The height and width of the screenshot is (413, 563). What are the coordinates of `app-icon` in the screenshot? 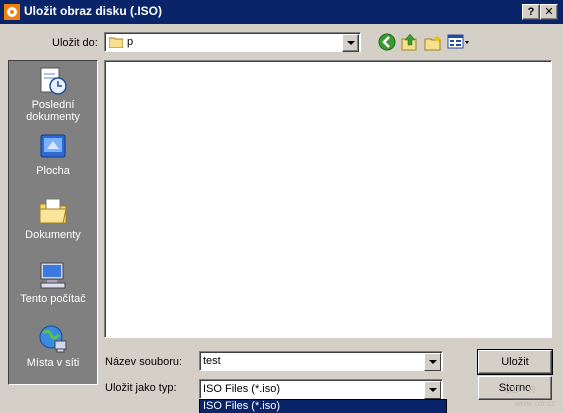 It's located at (12, 12).